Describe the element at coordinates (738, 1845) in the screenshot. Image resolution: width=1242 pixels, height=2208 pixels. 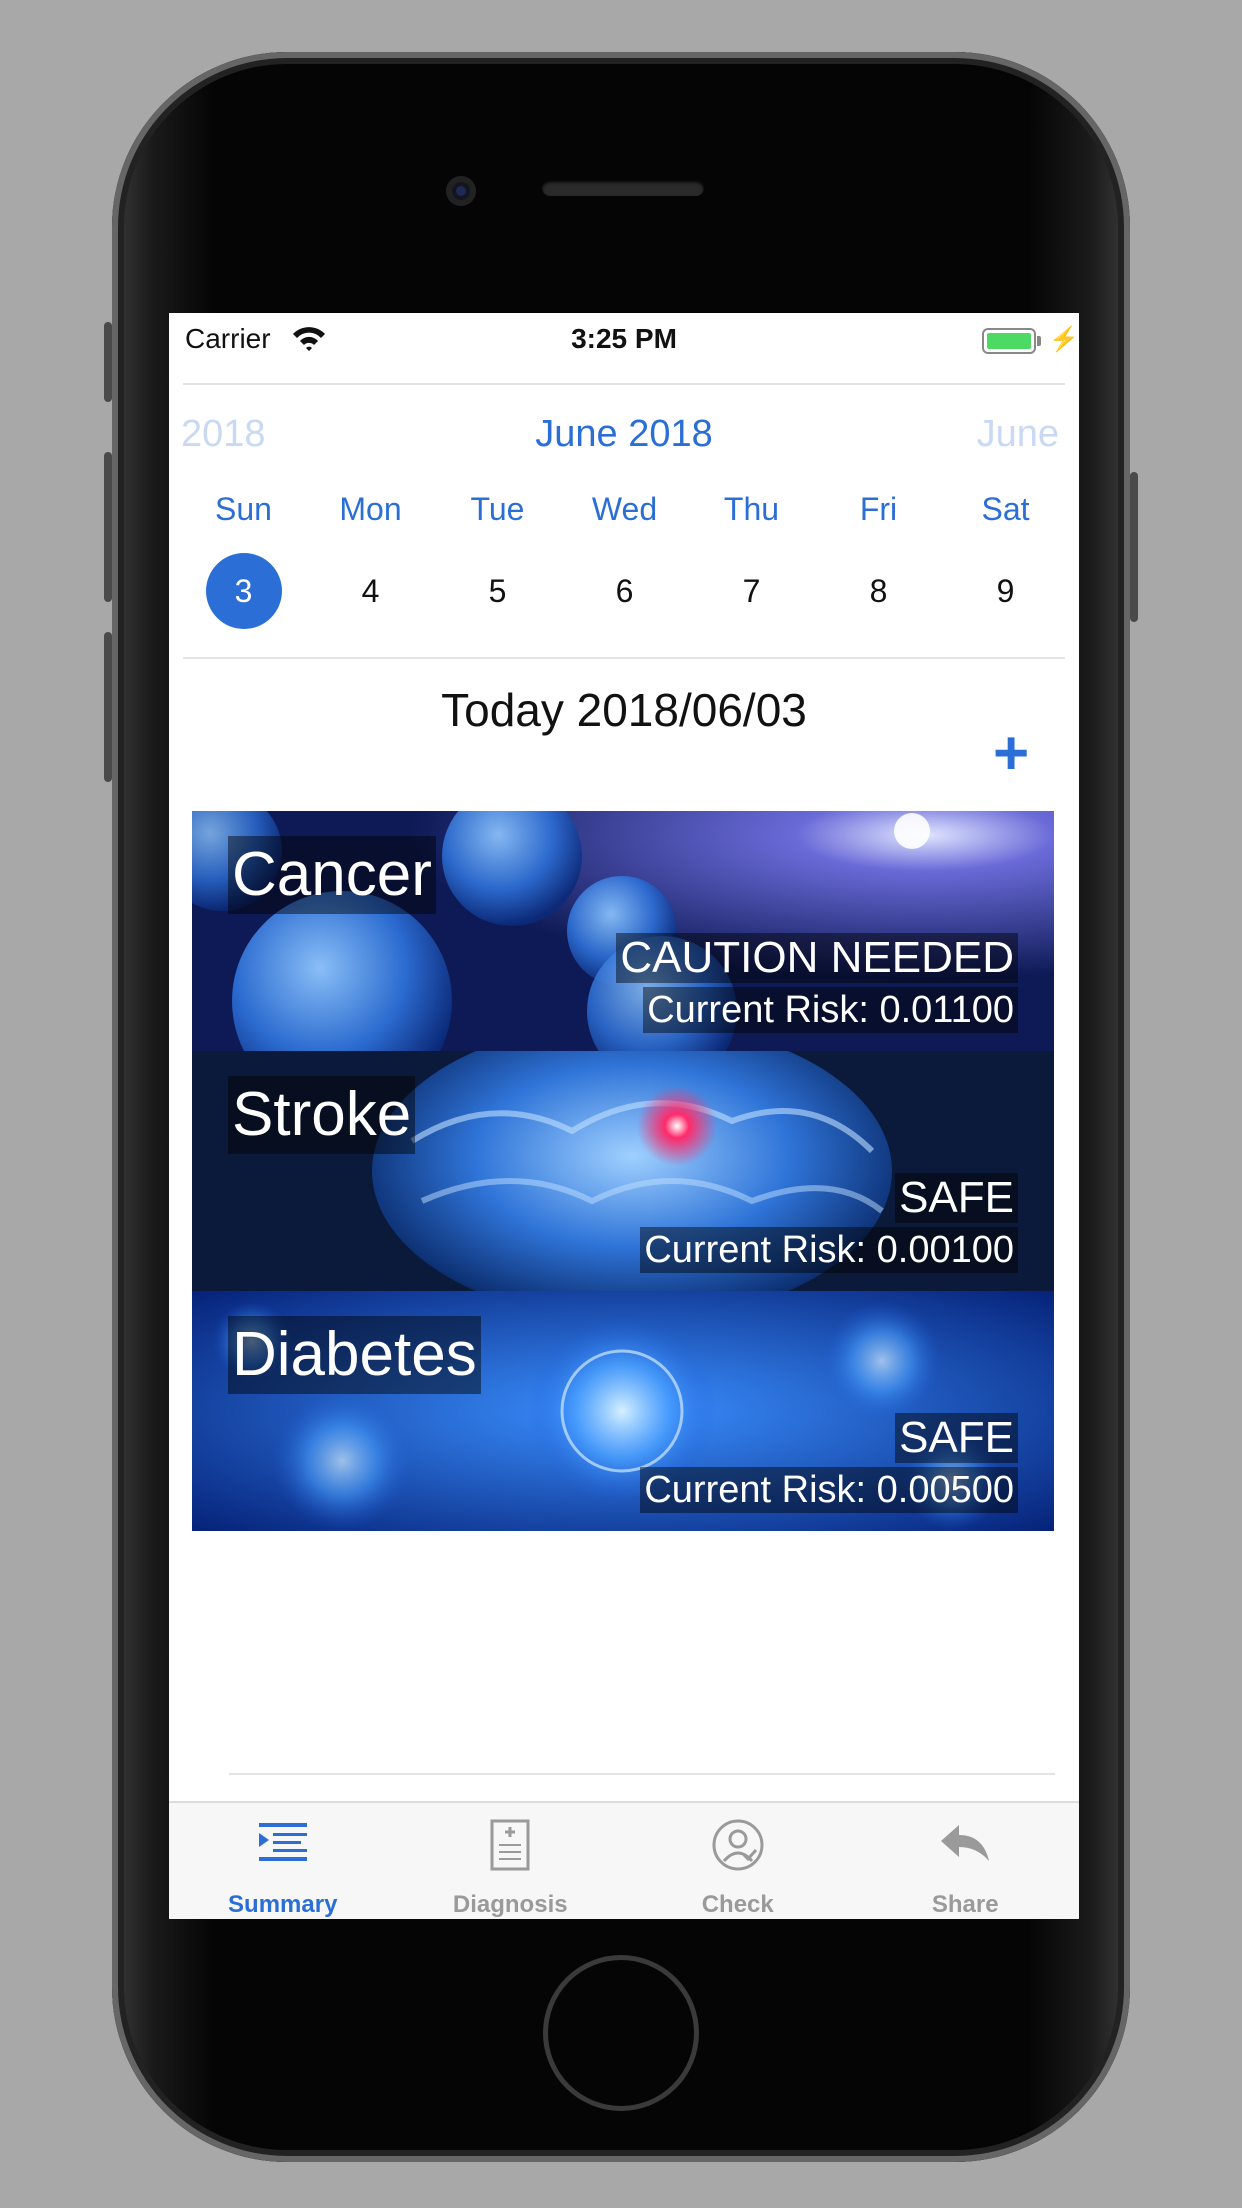
I see `person-check-icon` at that location.